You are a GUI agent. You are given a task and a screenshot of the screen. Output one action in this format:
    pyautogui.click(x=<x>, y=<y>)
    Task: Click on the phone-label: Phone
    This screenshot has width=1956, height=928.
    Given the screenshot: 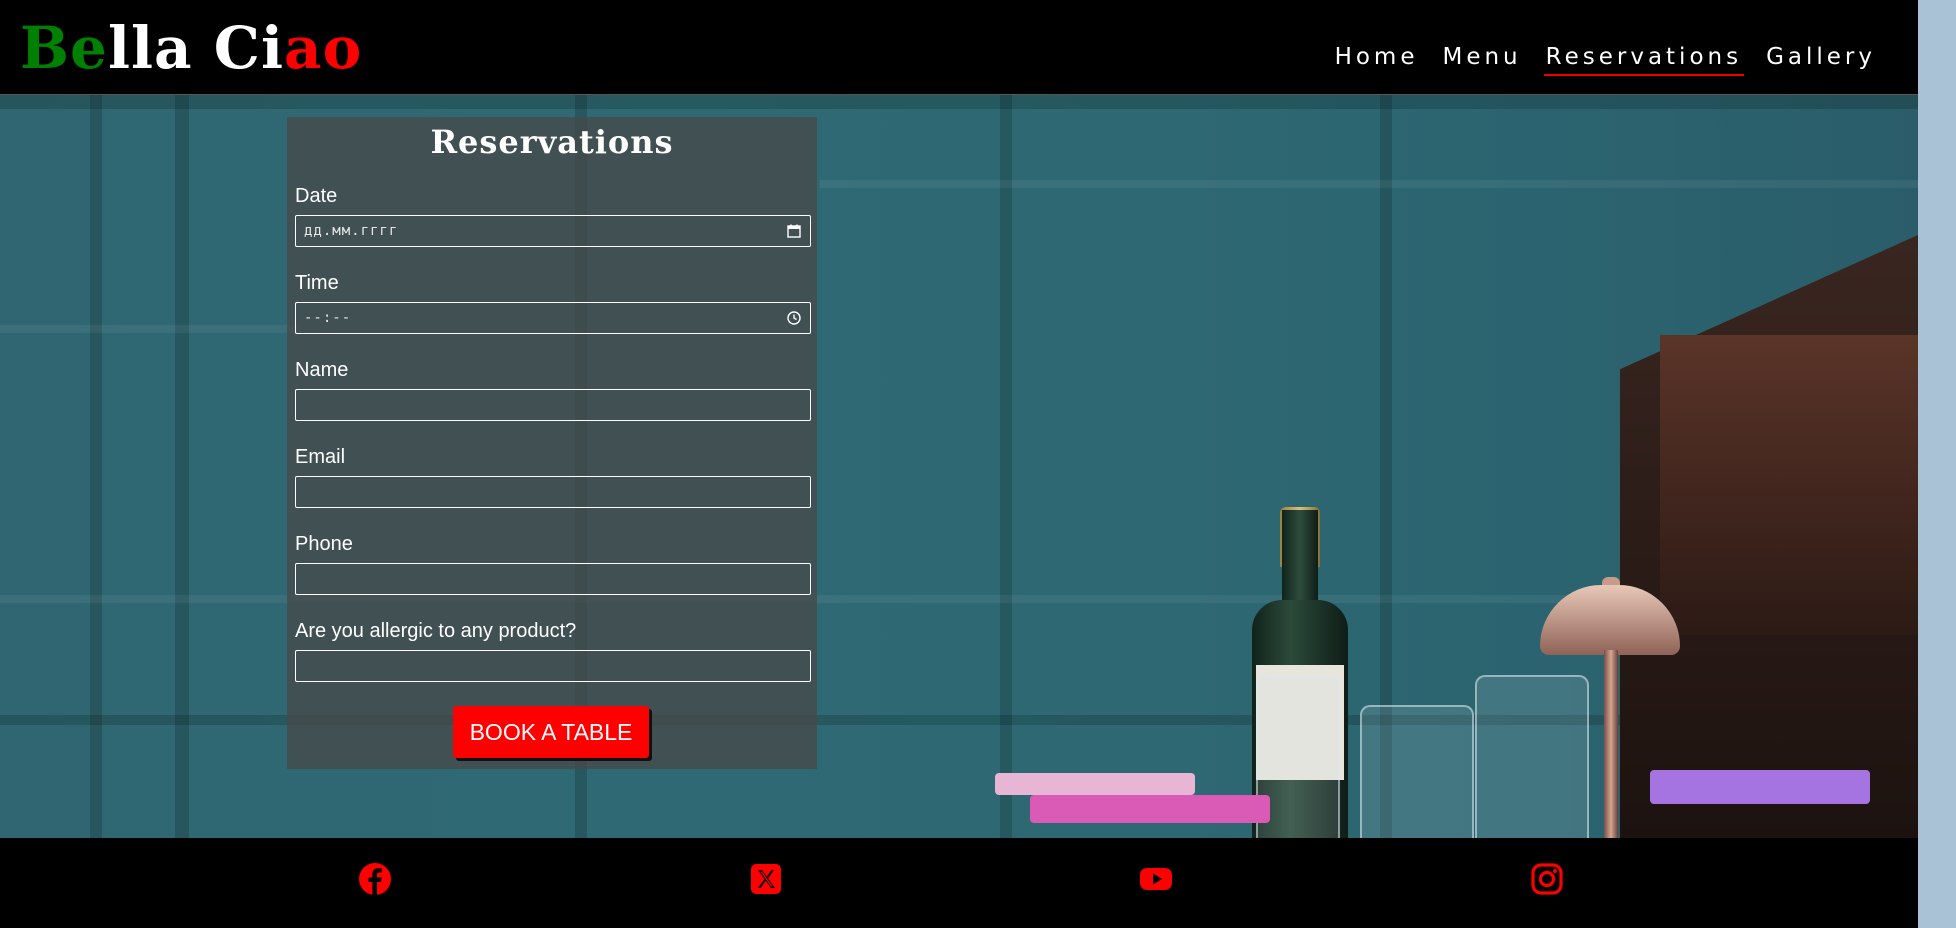 What is the action you would take?
    pyautogui.click(x=324, y=544)
    